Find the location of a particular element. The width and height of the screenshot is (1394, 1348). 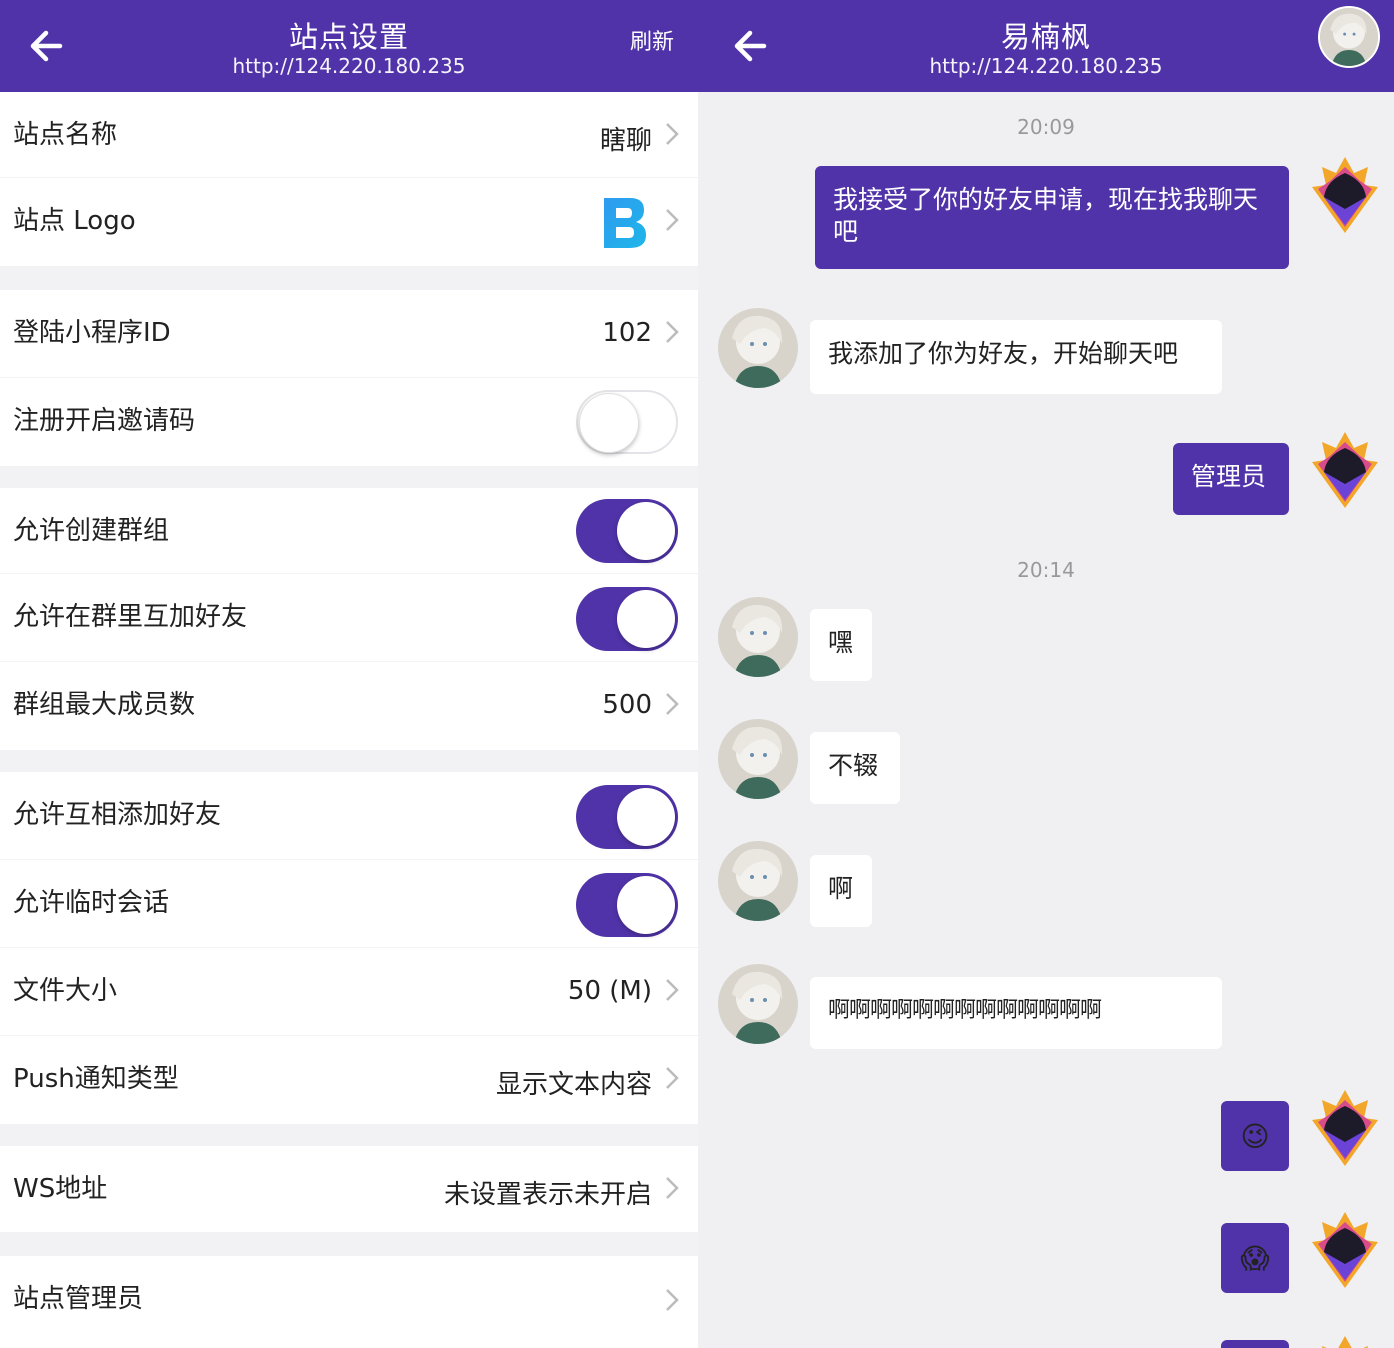

setting-push-type: Push通知类型 显示文本内容 is located at coordinates (349, 1080).